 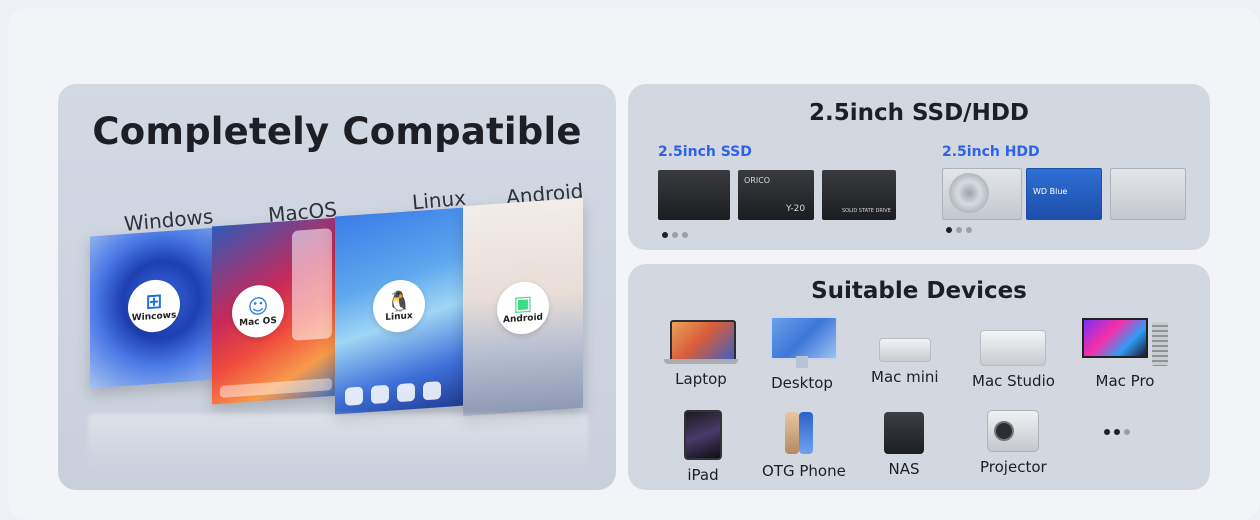 I want to click on device-laptop: Laptop, so click(x=701, y=354).